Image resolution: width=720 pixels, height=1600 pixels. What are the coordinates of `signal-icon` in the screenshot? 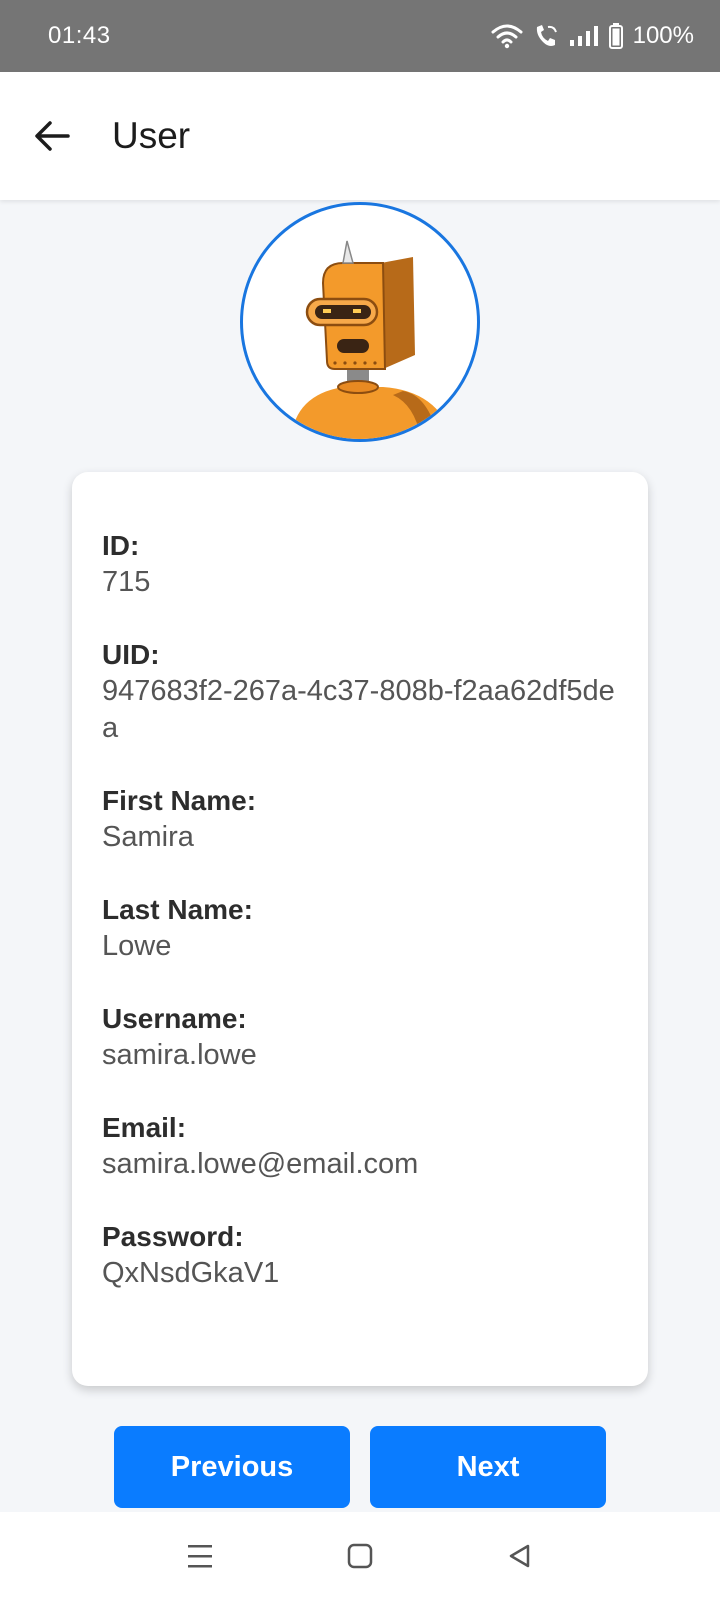 It's located at (584, 36).